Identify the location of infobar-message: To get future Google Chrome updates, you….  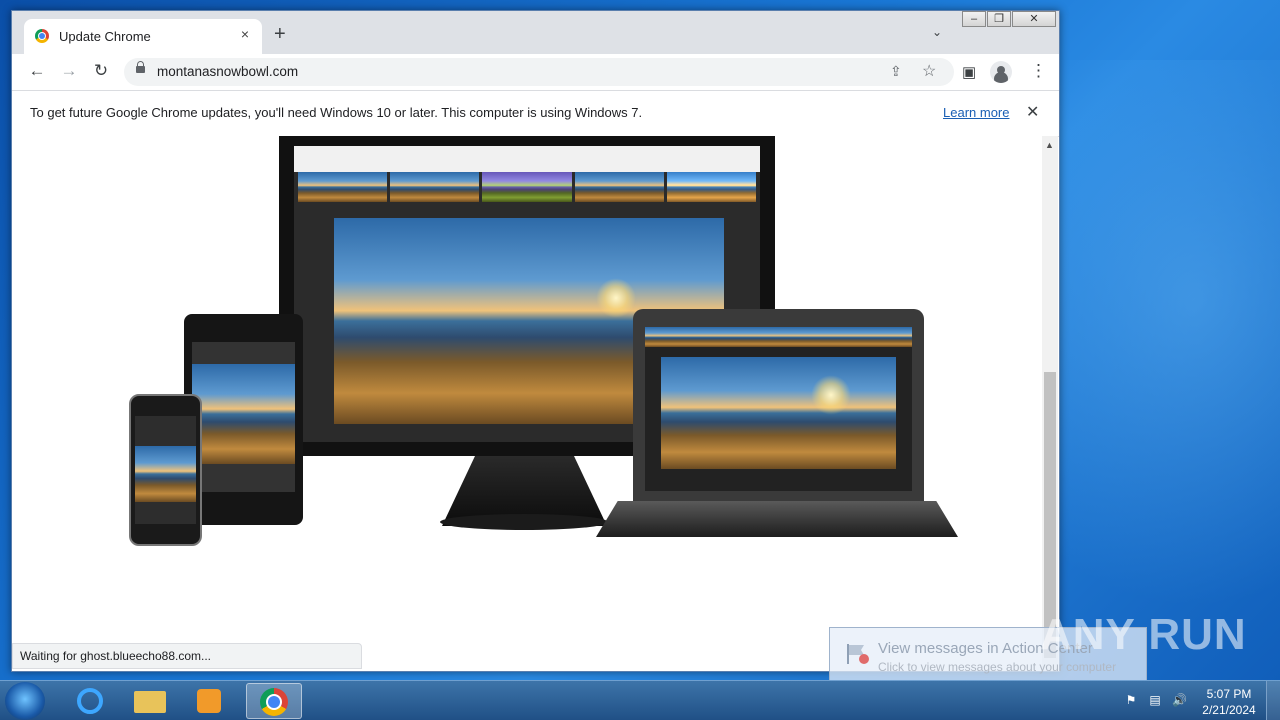
(336, 112).